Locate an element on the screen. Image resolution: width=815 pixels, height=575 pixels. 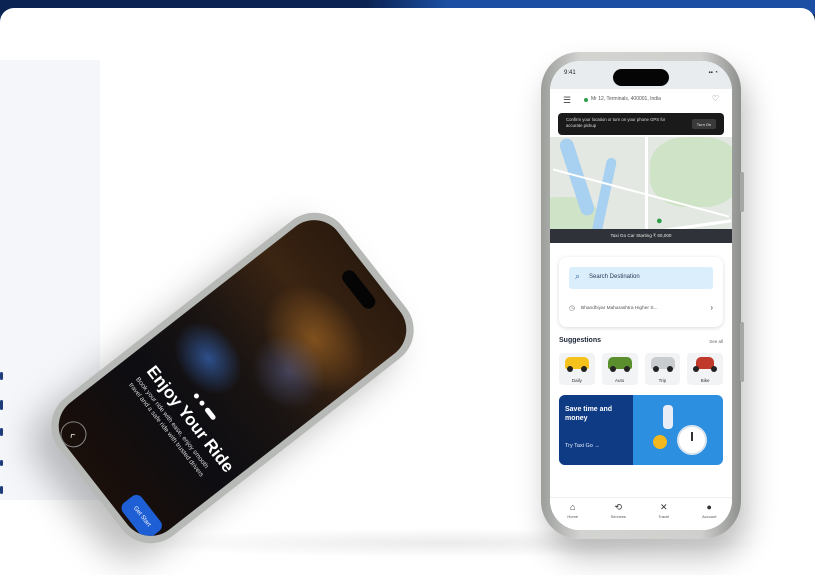
location-dot-icon is located at coordinates (586, 100).